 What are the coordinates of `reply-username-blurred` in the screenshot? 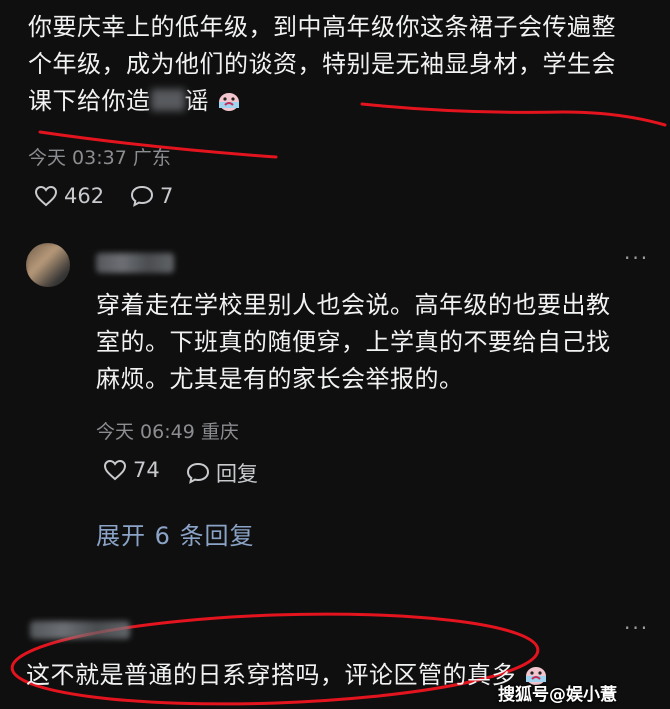 It's located at (135, 263).